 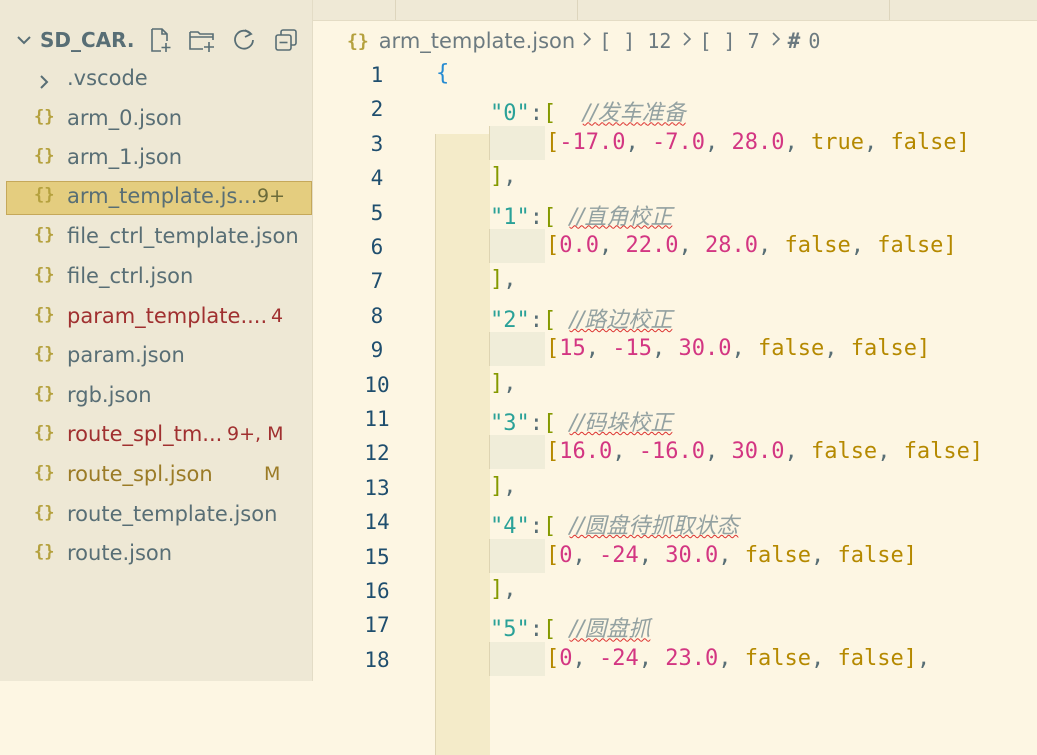 What do you see at coordinates (729, 41) in the screenshot?
I see `breadcrumb-array-7: [ ] 7` at bounding box center [729, 41].